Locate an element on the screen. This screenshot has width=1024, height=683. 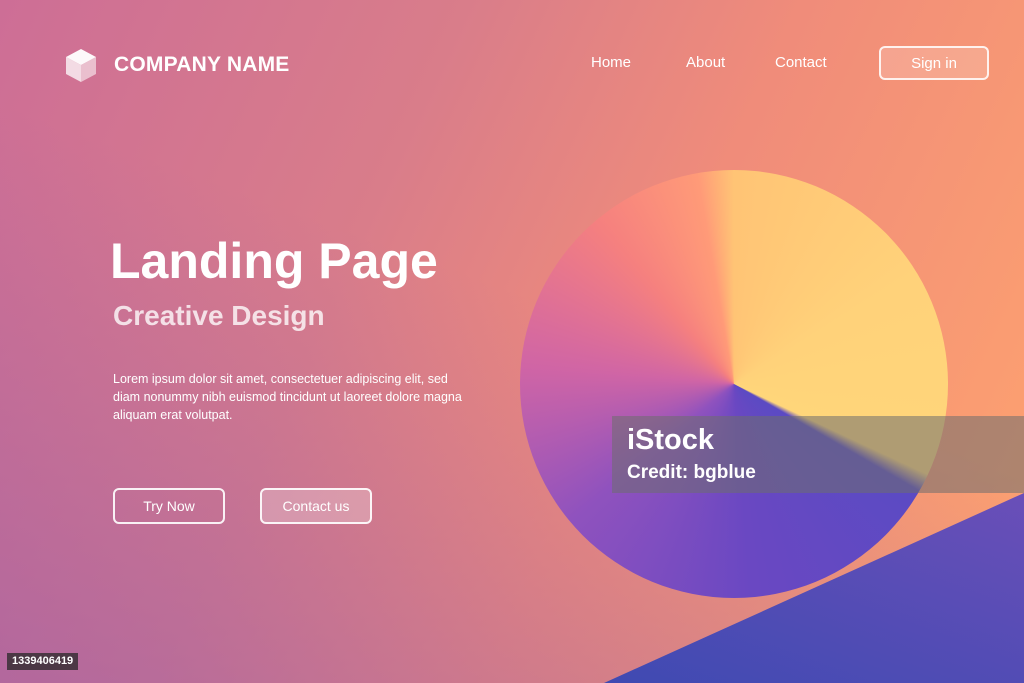
nav-home-link: Home is located at coordinates (611, 62).